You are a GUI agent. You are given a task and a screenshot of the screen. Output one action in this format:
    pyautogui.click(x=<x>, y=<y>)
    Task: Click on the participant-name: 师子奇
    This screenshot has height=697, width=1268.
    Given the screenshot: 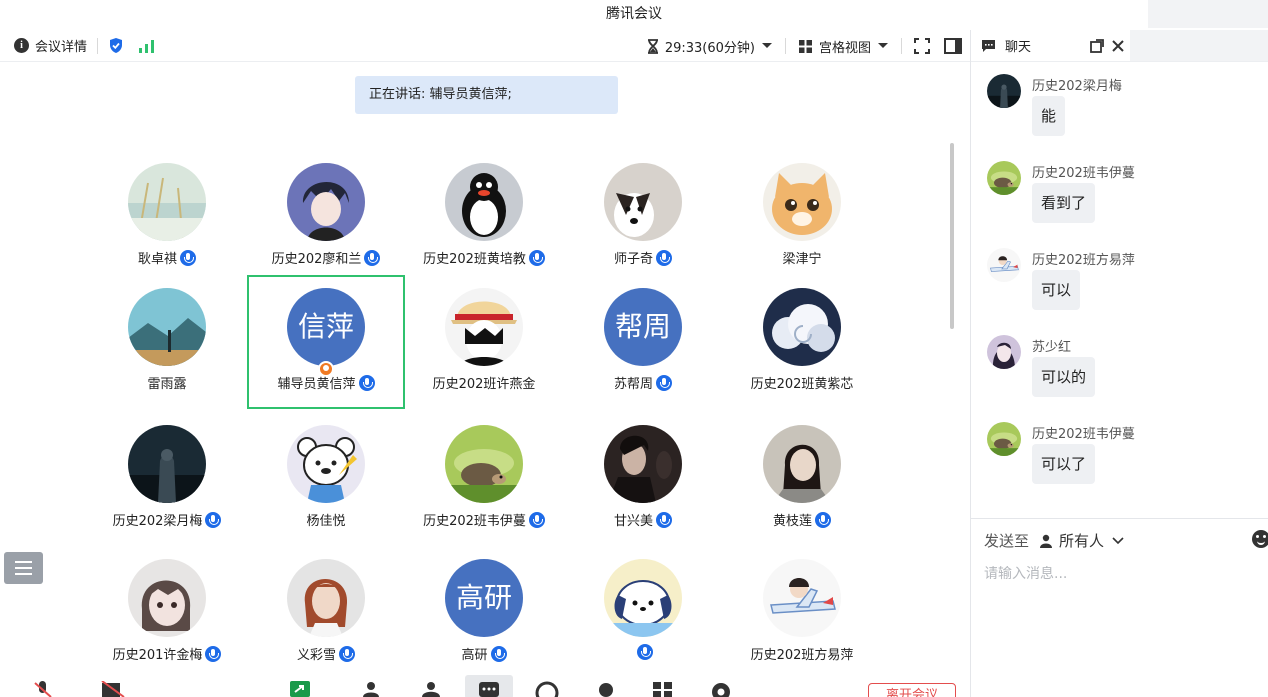 What is the action you would take?
    pyautogui.click(x=633, y=259)
    